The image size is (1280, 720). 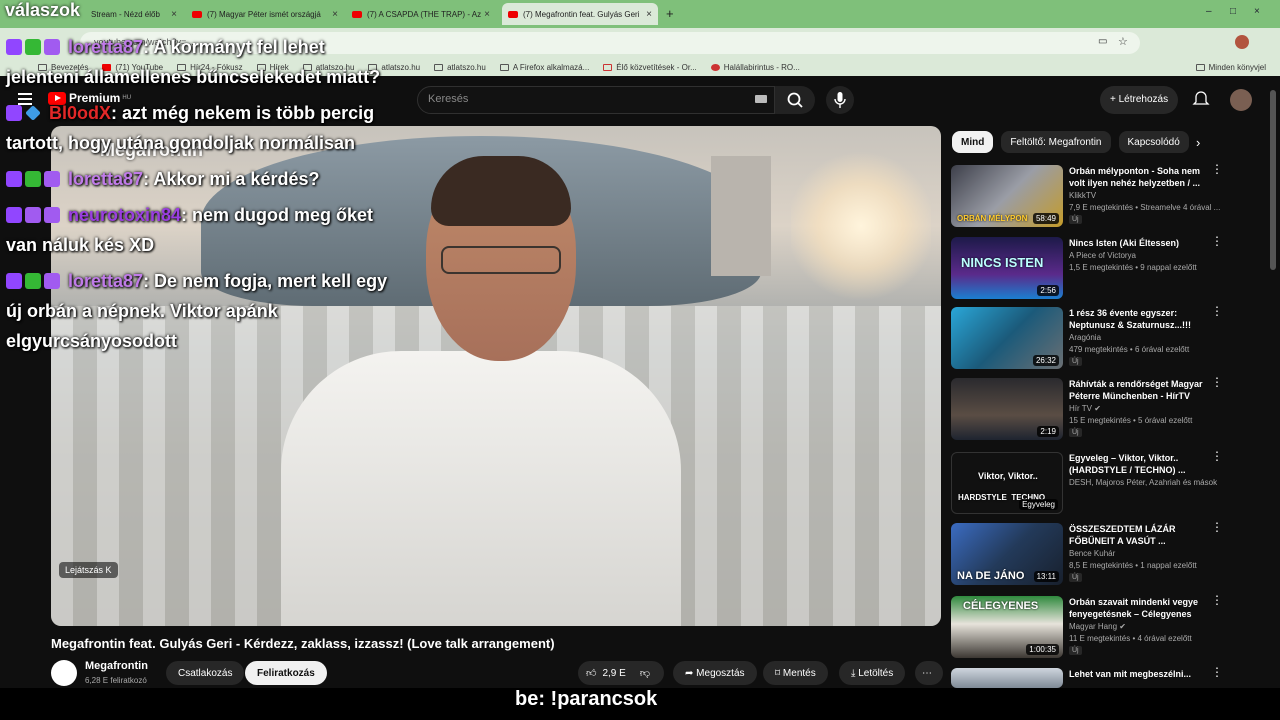 I want to click on video-thumbnail: 26:32, so click(x=1007, y=338).